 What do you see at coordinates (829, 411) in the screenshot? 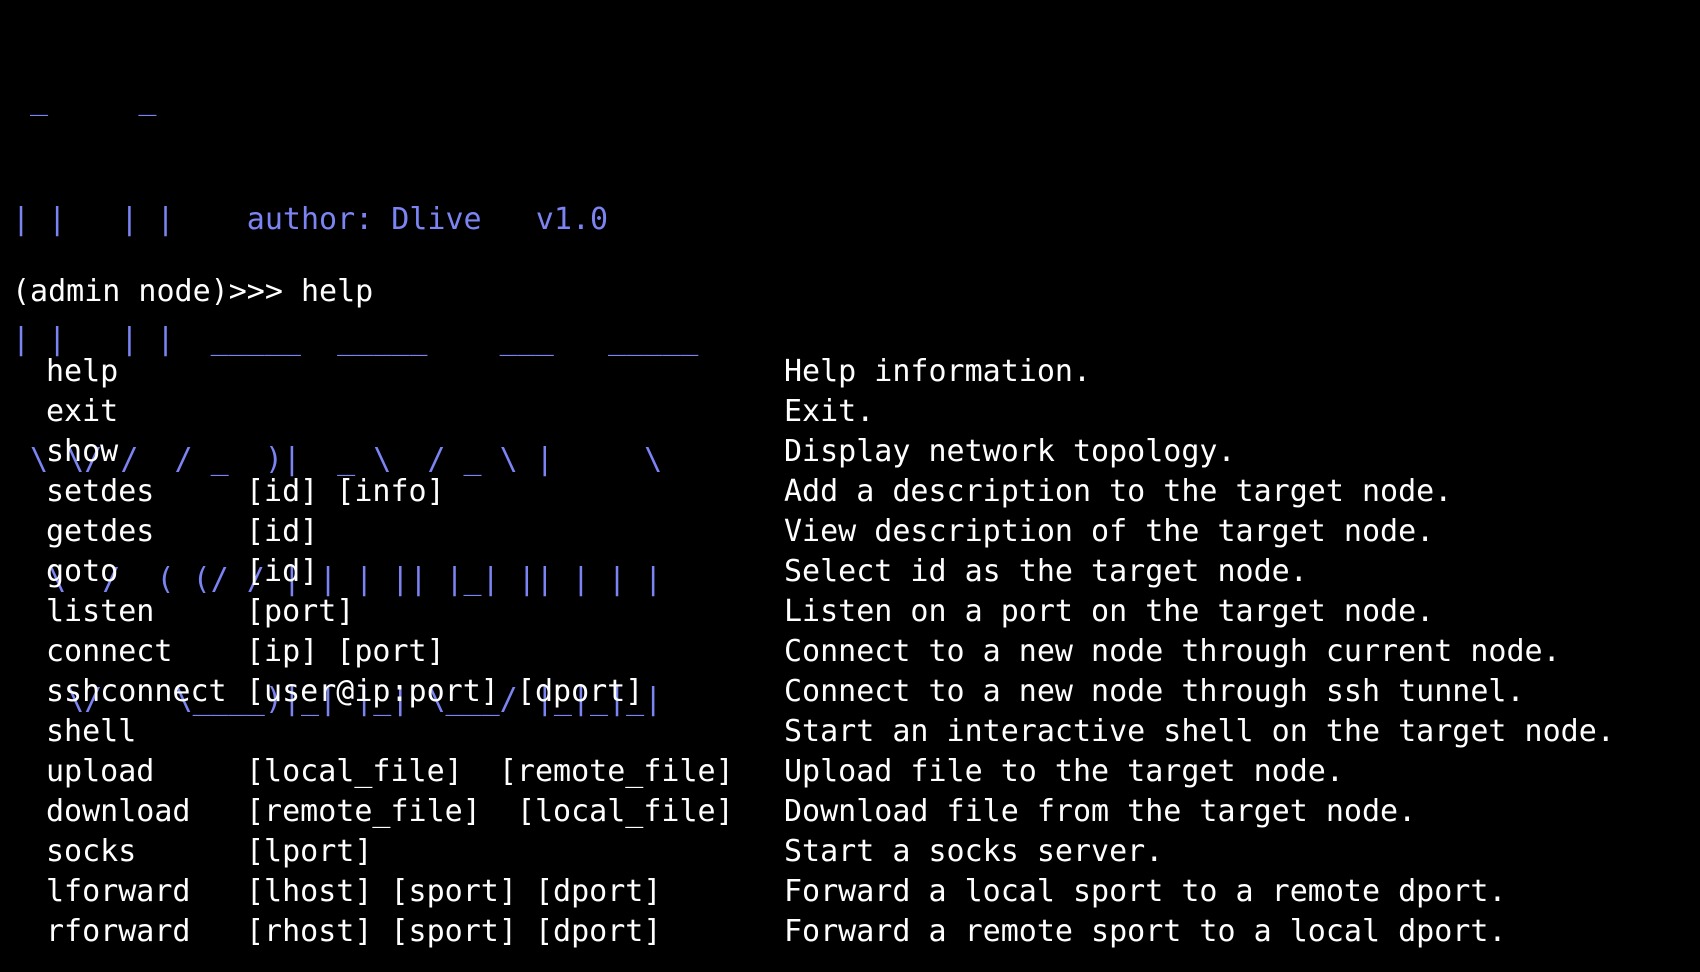
I see `command-description: Exit.` at bounding box center [829, 411].